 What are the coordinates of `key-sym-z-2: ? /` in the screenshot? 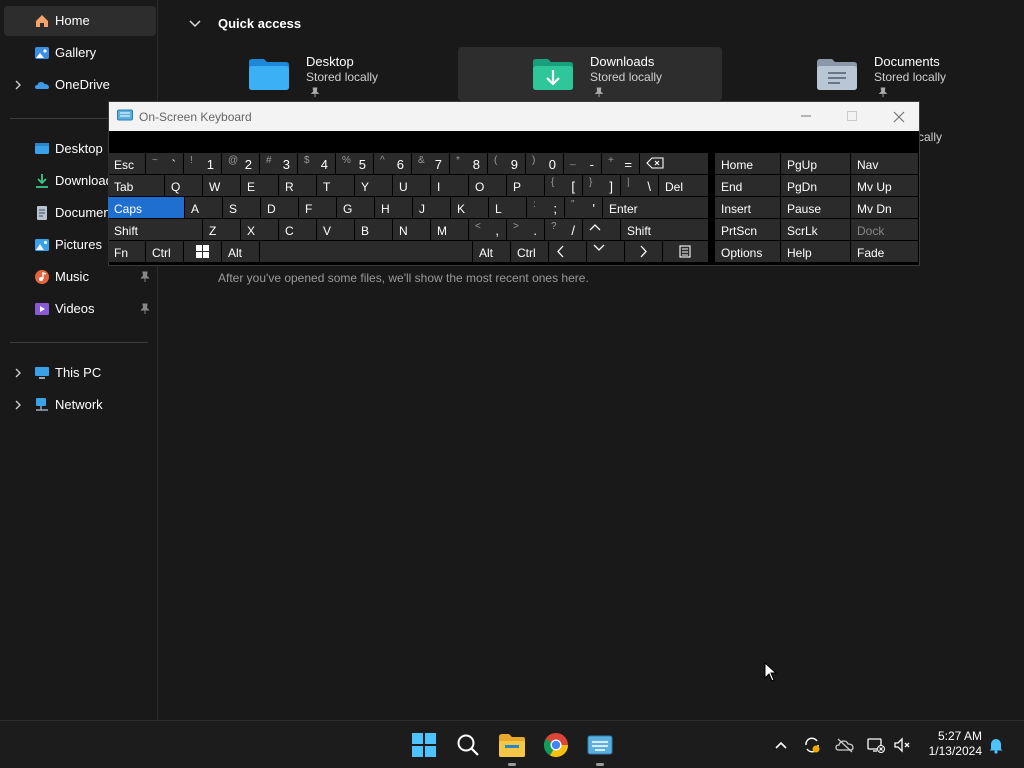 It's located at (563, 229).